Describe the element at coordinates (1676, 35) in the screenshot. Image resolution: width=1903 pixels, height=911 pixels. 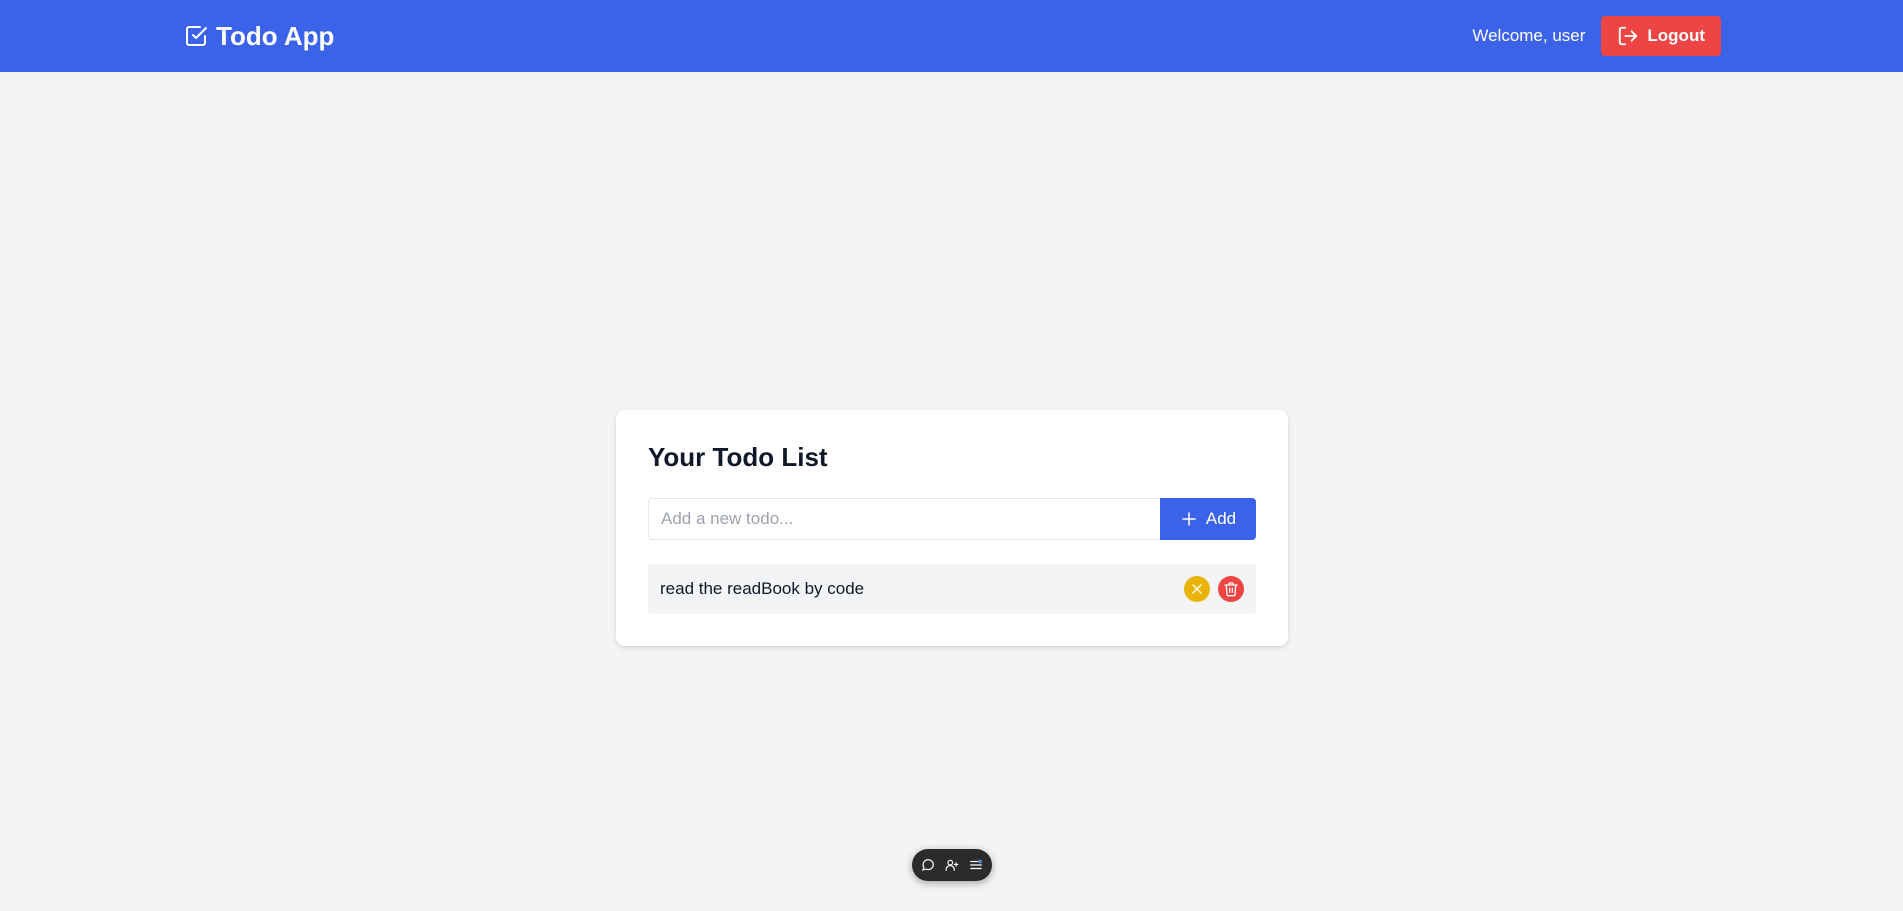
I see `logout-label: Logout` at that location.